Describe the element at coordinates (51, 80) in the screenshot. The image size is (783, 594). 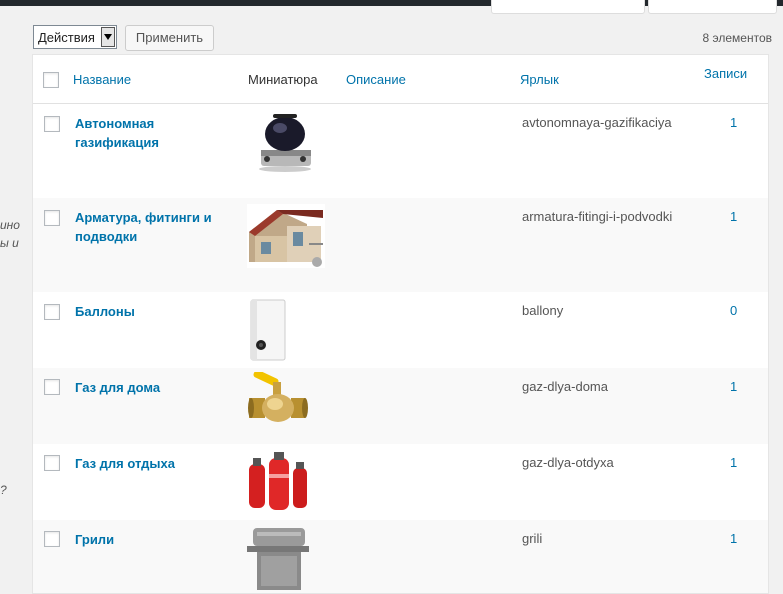
I see `select-all-checkbox` at that location.